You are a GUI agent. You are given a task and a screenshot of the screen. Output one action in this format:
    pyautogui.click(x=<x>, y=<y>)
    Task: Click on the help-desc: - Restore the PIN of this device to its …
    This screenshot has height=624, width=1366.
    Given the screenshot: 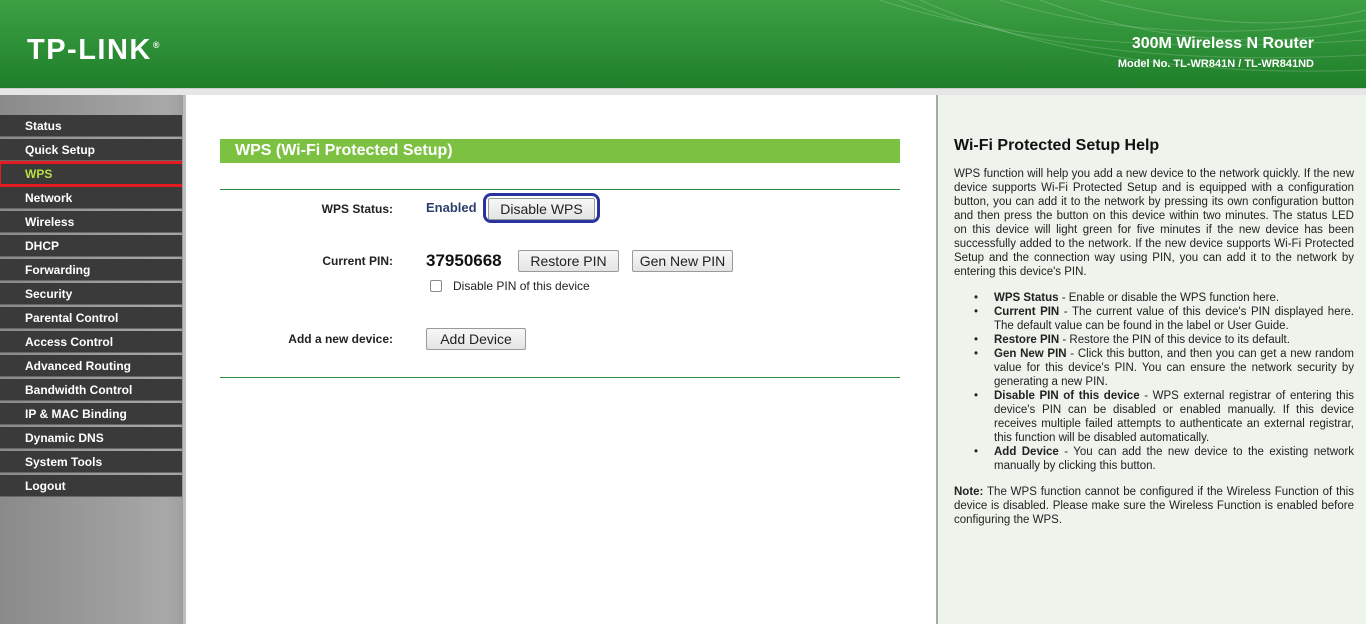 What is the action you would take?
    pyautogui.click(x=1174, y=340)
    